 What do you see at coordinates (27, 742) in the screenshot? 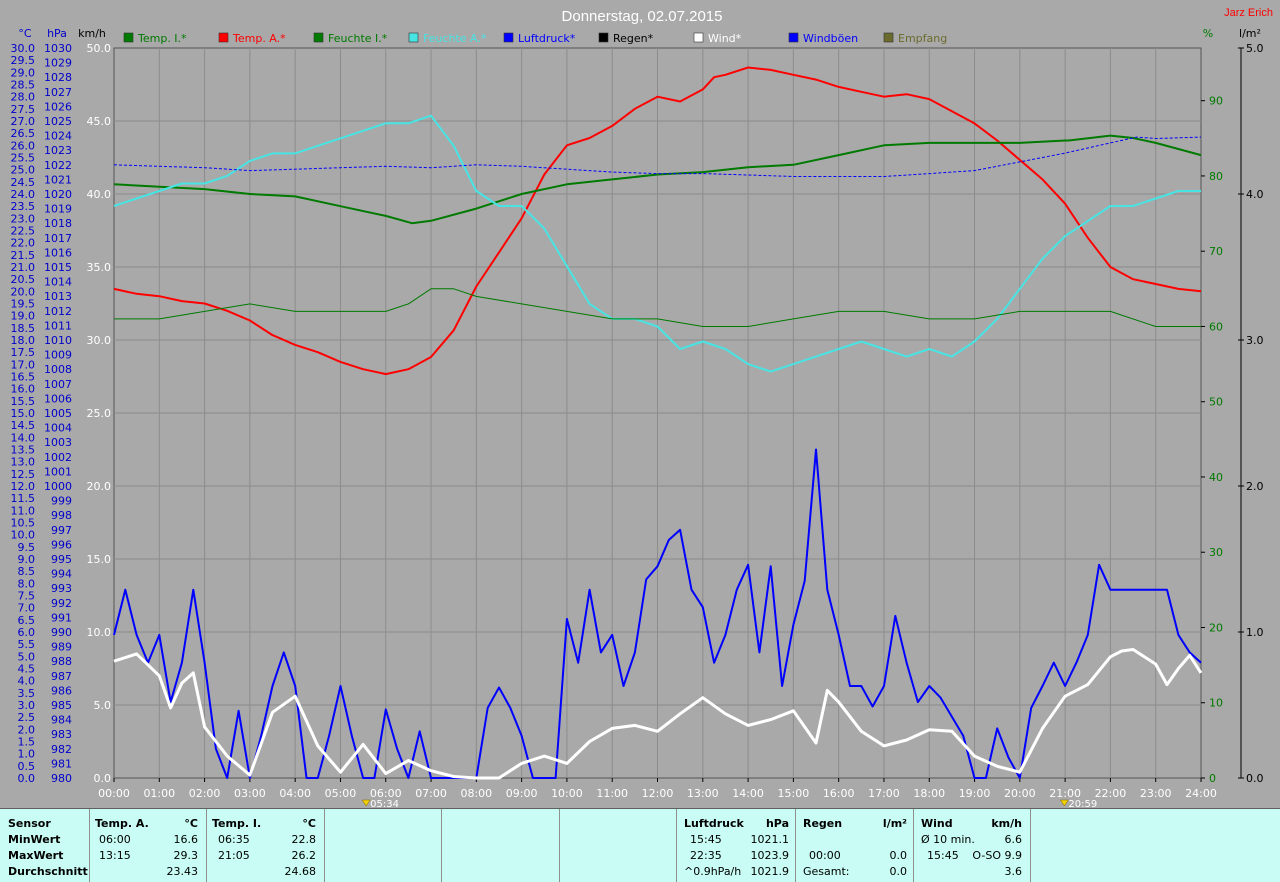
I see `temp-tick-label: 1.5` at bounding box center [27, 742].